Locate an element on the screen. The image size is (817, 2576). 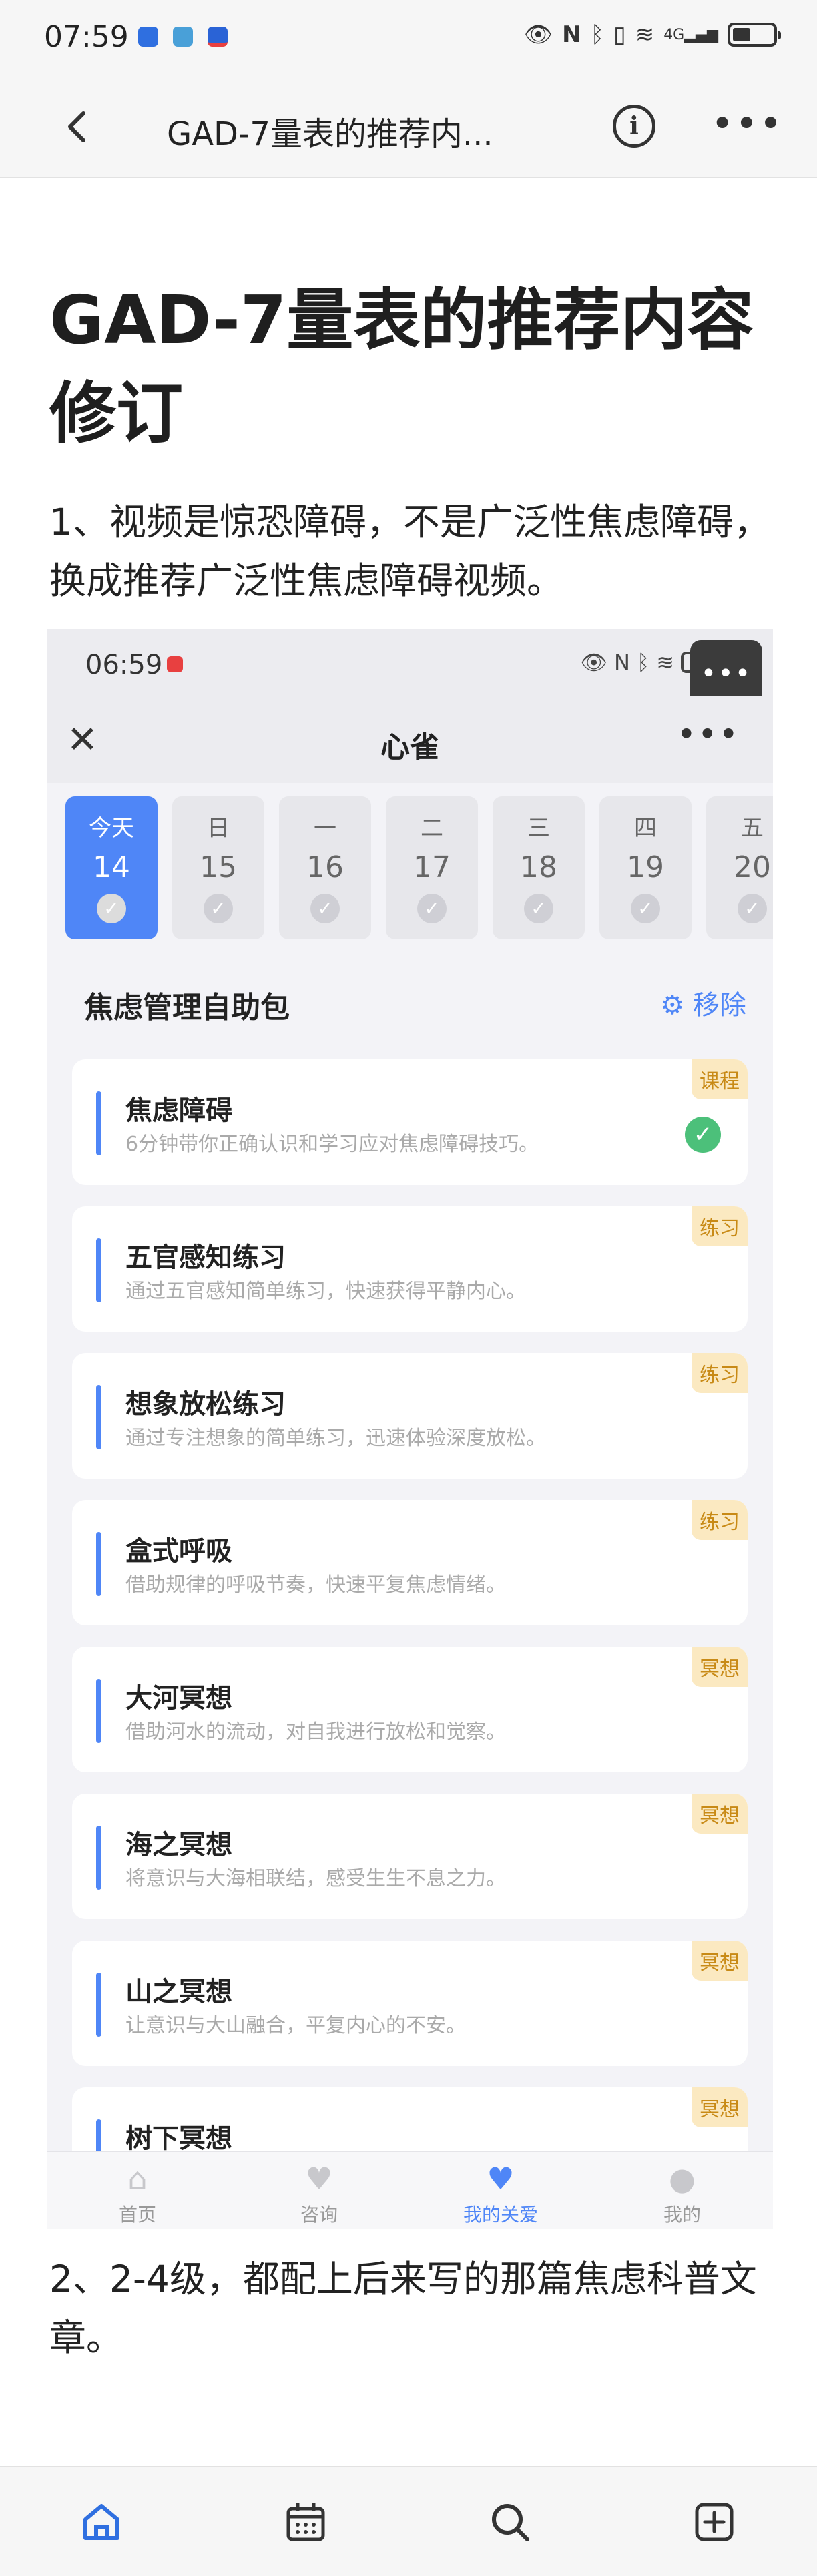
item-title: 想象放松练习 is located at coordinates (205, 1404).